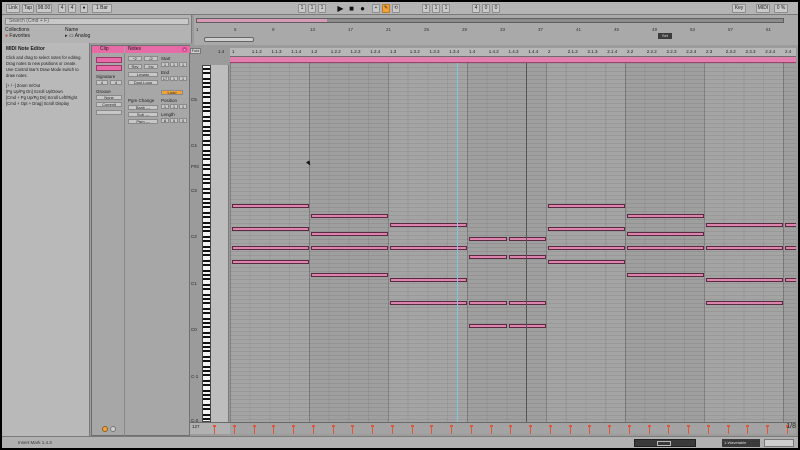 The height and width of the screenshot is (450, 800). I want to click on half-tempo-button: /2, so click(151, 58).